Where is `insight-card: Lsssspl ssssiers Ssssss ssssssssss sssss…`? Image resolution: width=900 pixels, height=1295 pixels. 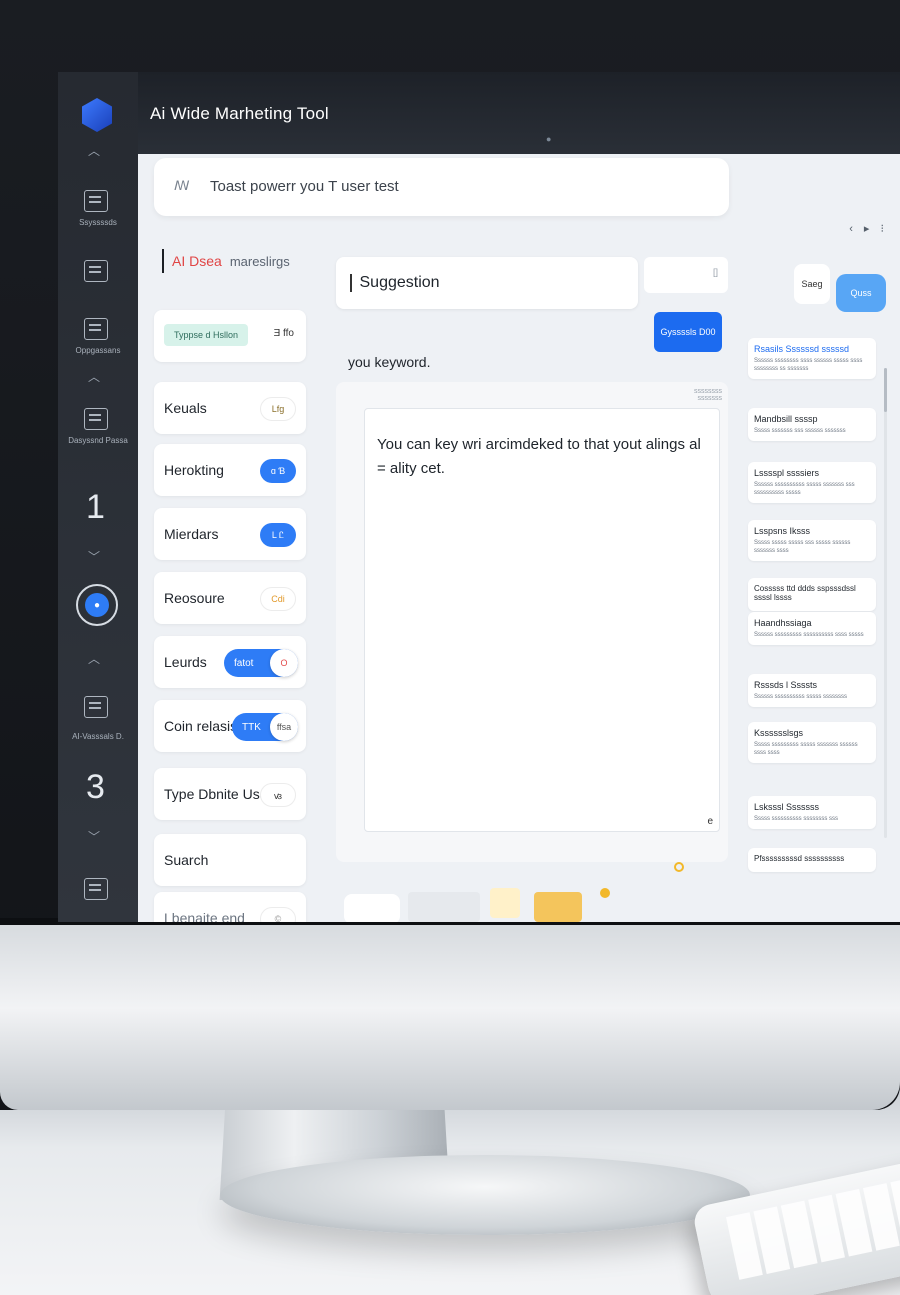 insight-card: Lsssspl ssssiers Ssssss ssssssssss sssss… is located at coordinates (812, 482).